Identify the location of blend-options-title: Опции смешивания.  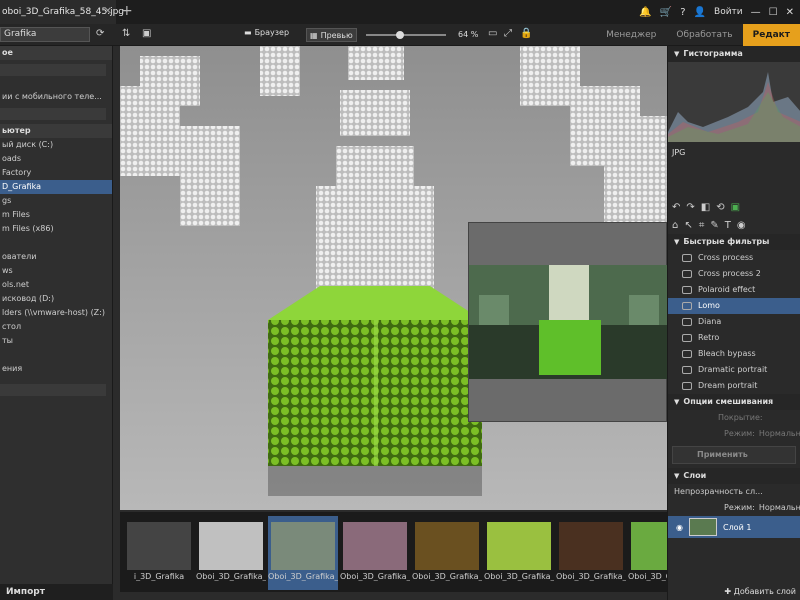
(728, 401).